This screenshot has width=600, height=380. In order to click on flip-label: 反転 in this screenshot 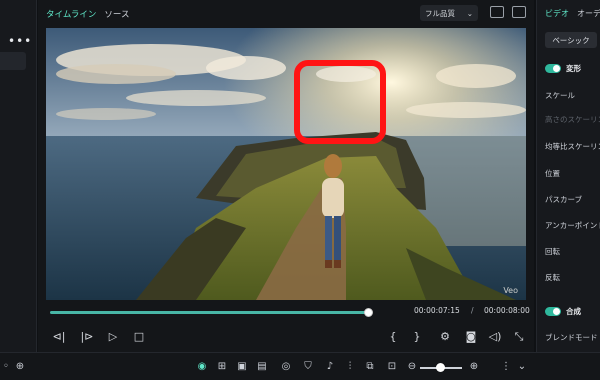, I will do `click(552, 277)`.